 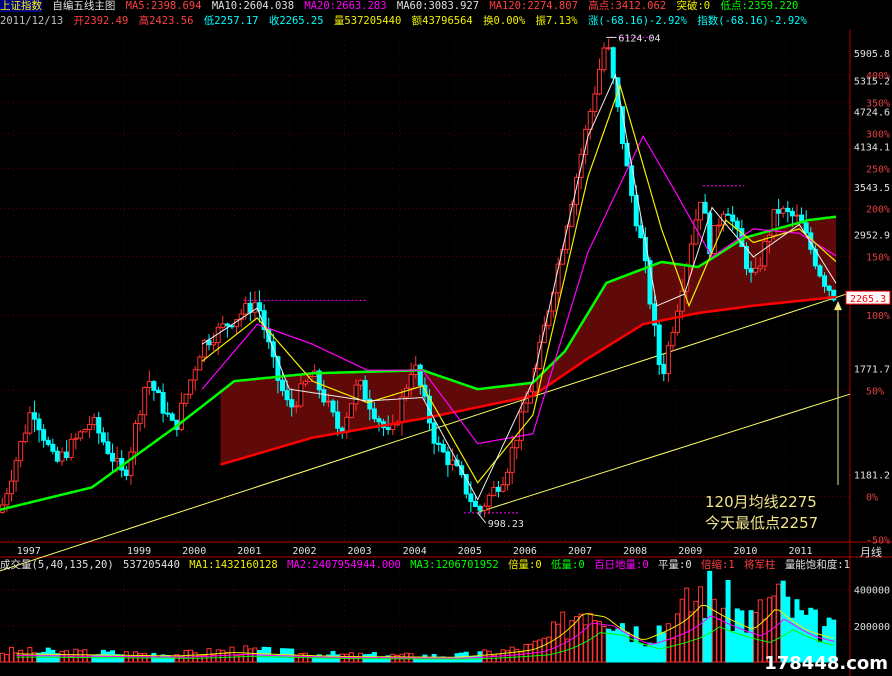 What do you see at coordinates (875, 391) in the screenshot?
I see `percent-tick-label: 50%` at bounding box center [875, 391].